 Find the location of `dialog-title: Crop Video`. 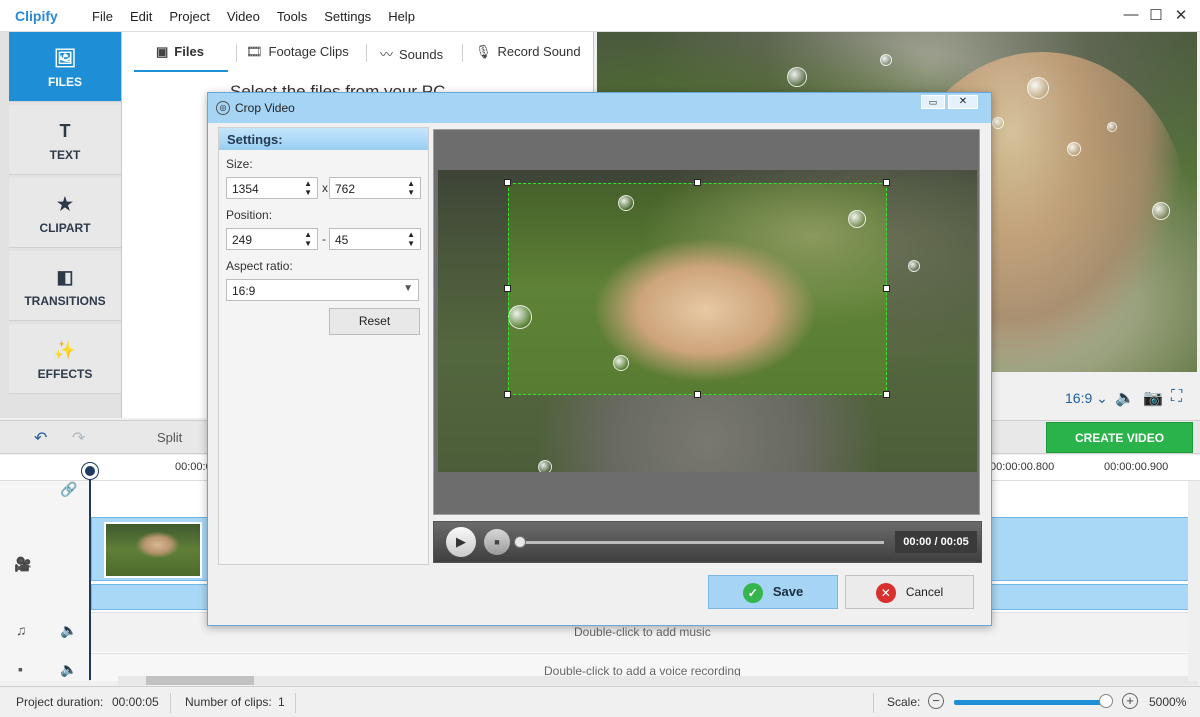

dialog-title: Crop Video is located at coordinates (265, 108).